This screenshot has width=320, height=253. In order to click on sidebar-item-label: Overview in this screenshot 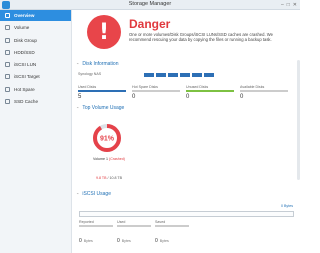, I will do `click(24, 15)`.